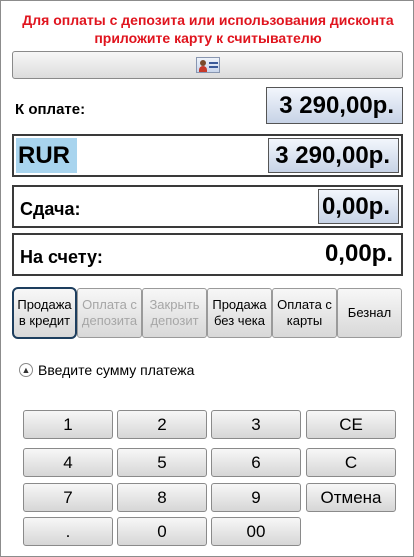 The width and height of the screenshot is (414, 557). I want to click on payment-hint: ▲ Введите сумму платежа, so click(106, 370).